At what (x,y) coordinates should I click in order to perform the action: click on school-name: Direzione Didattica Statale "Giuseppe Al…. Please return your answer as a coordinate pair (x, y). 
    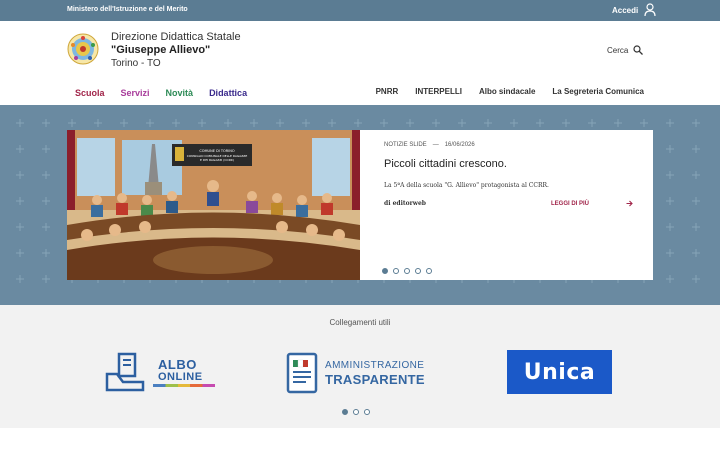
    Looking at the image, I should click on (176, 50).